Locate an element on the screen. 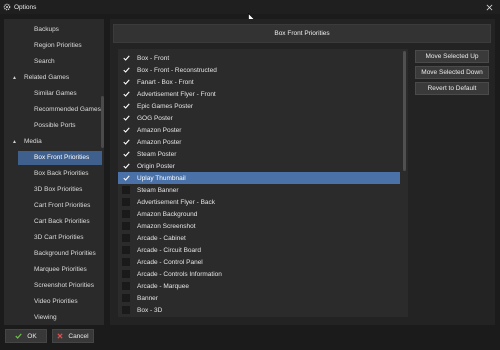 The image size is (500, 350). sidebar-item: Background Priorities is located at coordinates (60, 254).